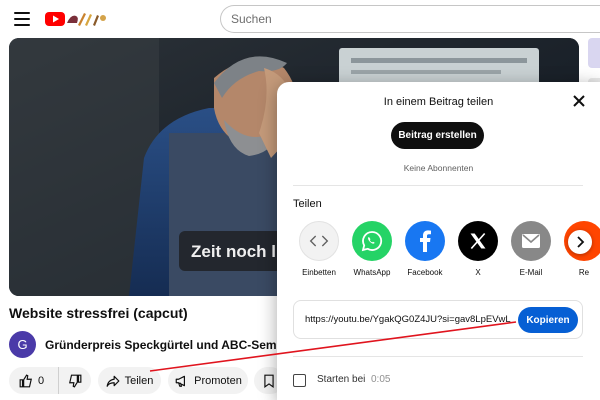 Image resolution: width=600 pixels, height=400 pixels. I want to click on thumbs-down-icon, so click(75, 381).